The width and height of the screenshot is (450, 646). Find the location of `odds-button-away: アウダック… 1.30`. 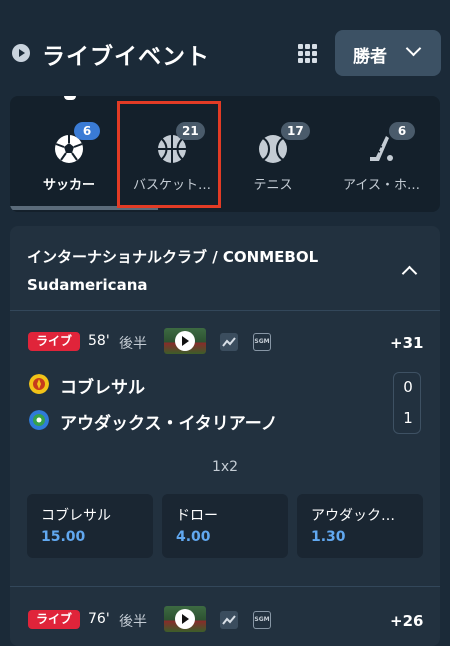

odds-button-away: アウダック… 1.30 is located at coordinates (360, 526).